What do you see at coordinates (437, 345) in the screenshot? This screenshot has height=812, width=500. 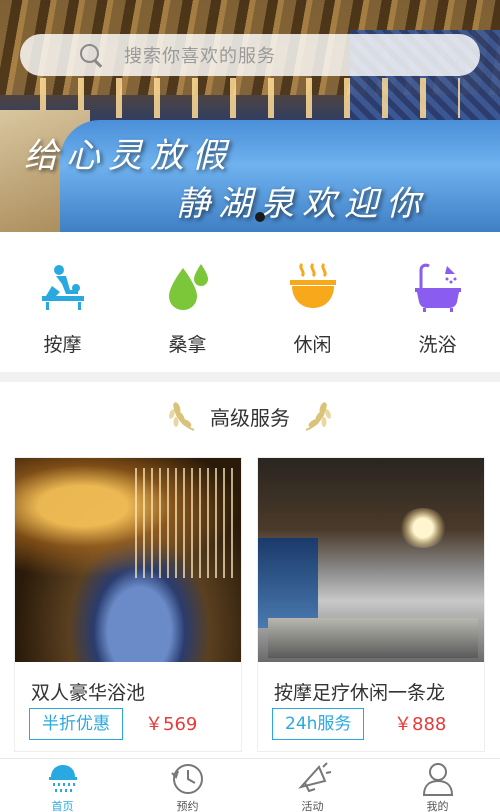 I see `category-label: 洗浴` at bounding box center [437, 345].